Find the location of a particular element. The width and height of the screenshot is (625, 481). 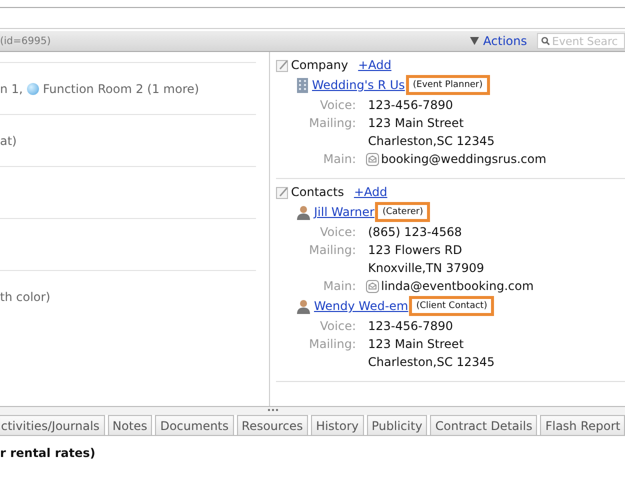

room-text: th color) is located at coordinates (25, 297).